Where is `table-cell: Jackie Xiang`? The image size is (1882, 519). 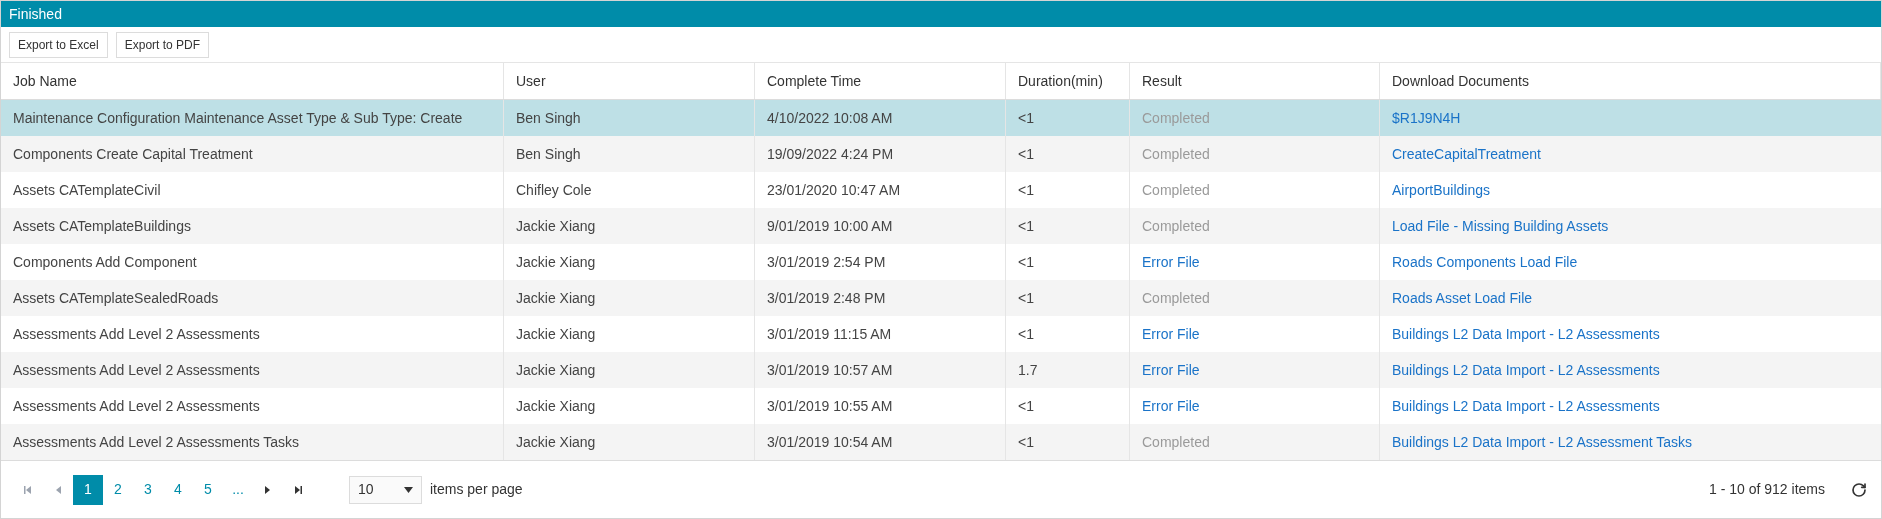 table-cell: Jackie Xiang is located at coordinates (629, 442).